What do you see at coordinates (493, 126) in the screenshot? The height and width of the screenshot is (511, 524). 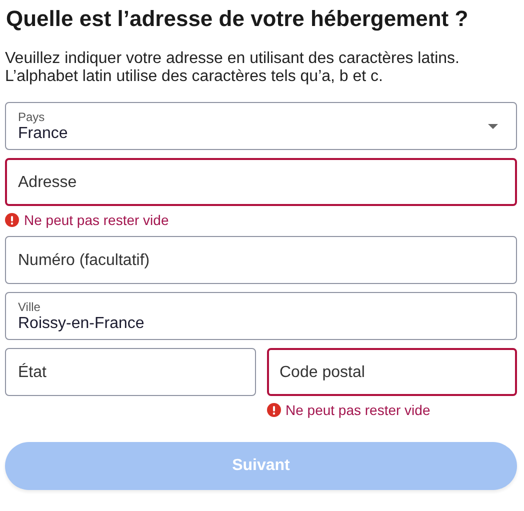 I see `caret-icon` at bounding box center [493, 126].